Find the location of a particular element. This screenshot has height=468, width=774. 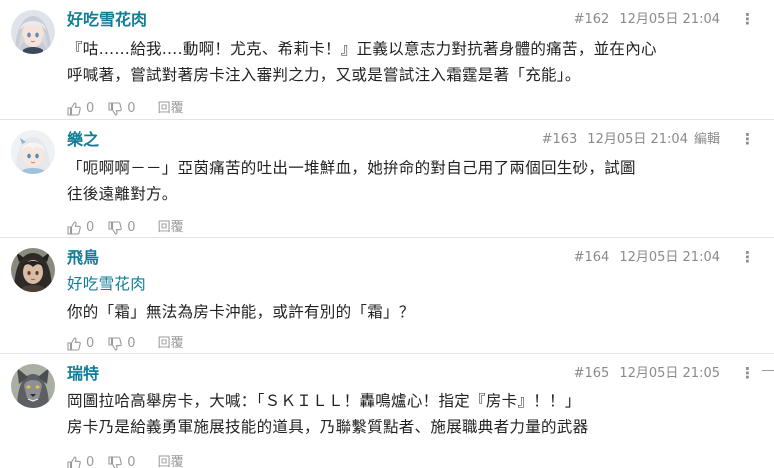

floor-number: #164 is located at coordinates (592, 257).